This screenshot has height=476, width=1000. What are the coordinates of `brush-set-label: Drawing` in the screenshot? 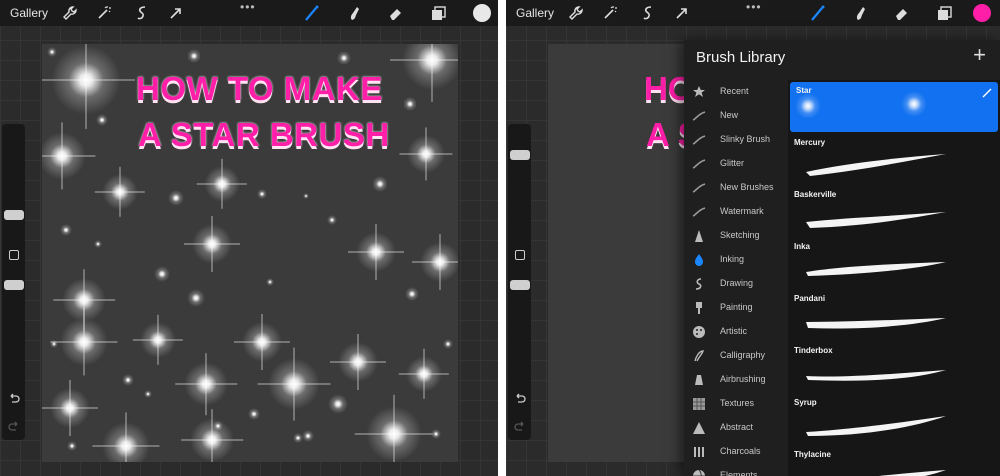 It's located at (737, 283).